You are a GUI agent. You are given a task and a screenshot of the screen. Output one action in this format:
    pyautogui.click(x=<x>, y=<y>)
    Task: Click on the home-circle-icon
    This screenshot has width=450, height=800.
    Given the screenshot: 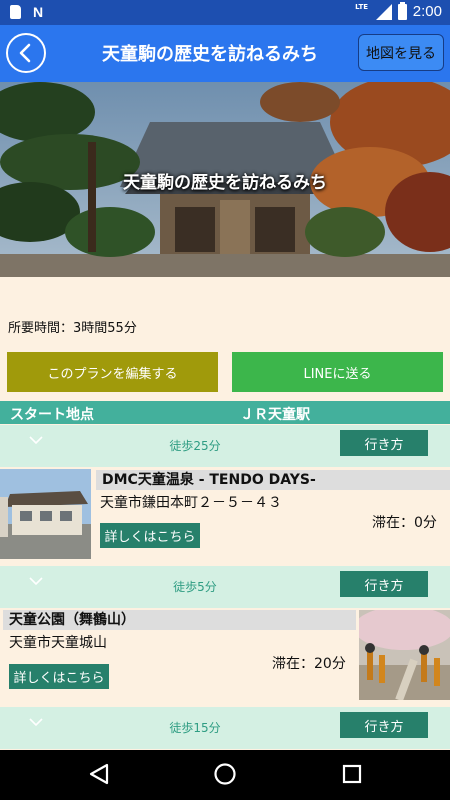 What is the action you would take?
    pyautogui.click(x=225, y=774)
    